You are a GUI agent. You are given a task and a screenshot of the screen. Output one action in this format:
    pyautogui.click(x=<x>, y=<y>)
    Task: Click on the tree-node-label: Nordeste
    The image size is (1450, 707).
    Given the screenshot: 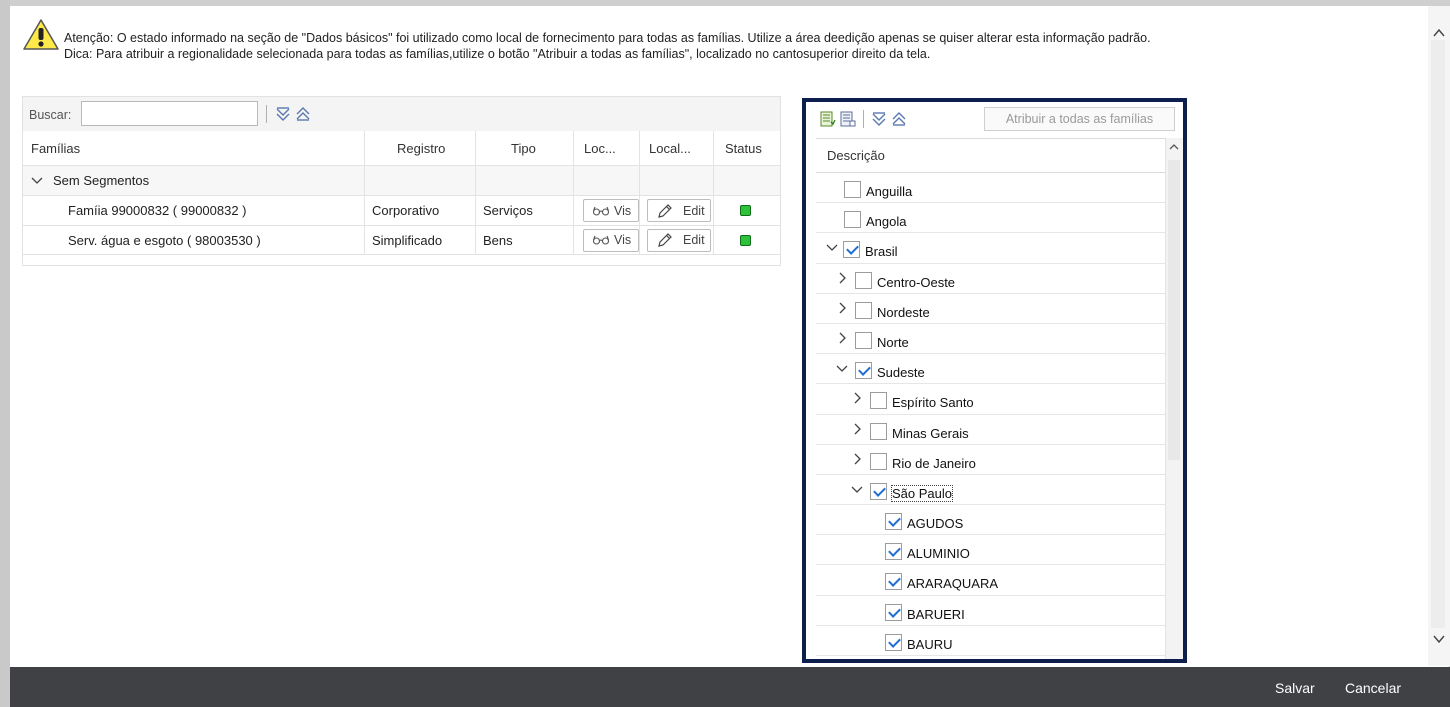 What is the action you would take?
    pyautogui.click(x=903, y=312)
    